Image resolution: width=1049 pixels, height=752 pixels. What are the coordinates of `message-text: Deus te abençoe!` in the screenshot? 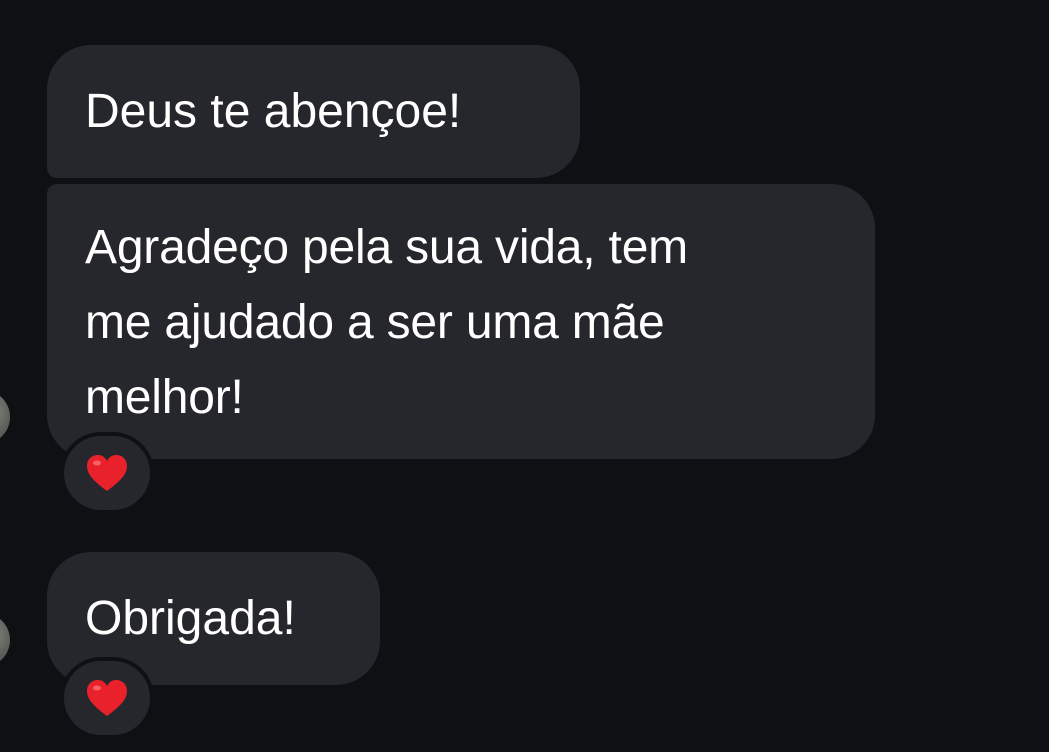 It's located at (273, 111).